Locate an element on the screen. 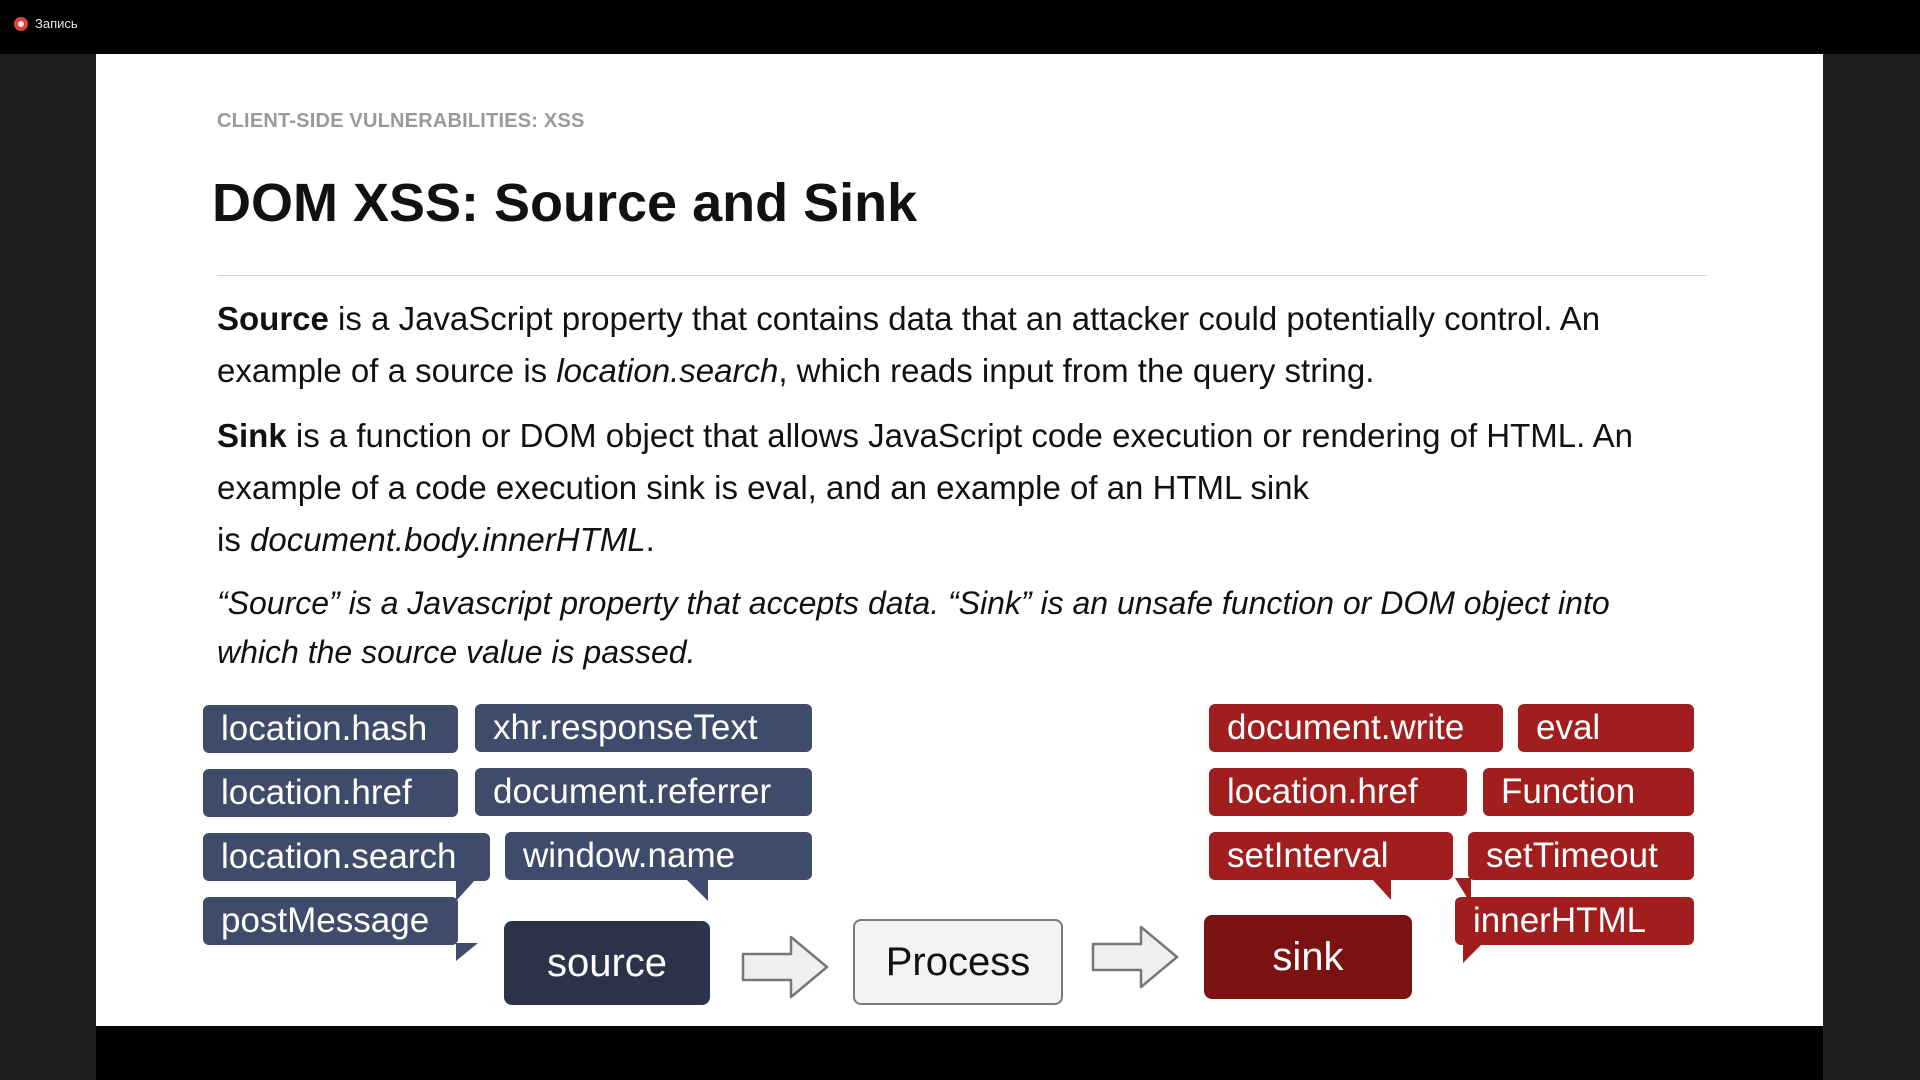 This screenshot has height=1080, width=1920. sink-example: document.body.innerHTML is located at coordinates (448, 539).